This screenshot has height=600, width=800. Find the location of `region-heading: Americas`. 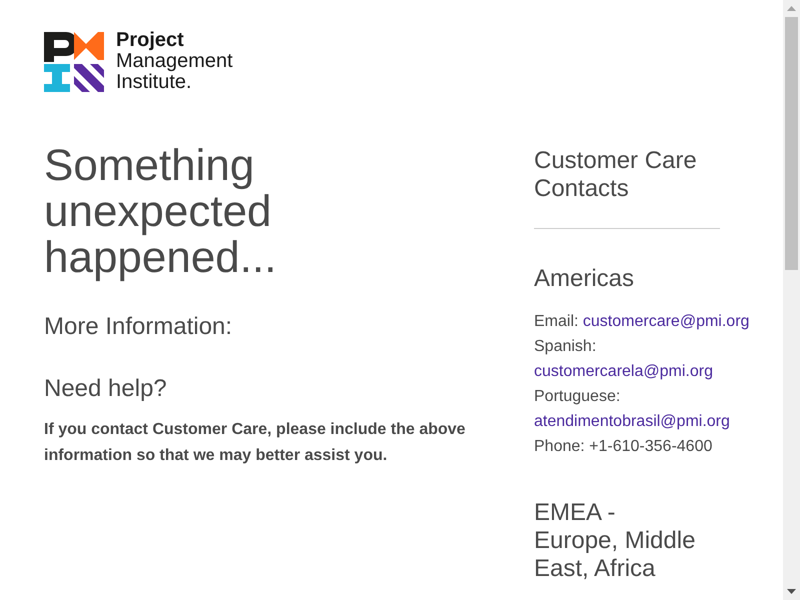

region-heading: Americas is located at coordinates (585, 279).